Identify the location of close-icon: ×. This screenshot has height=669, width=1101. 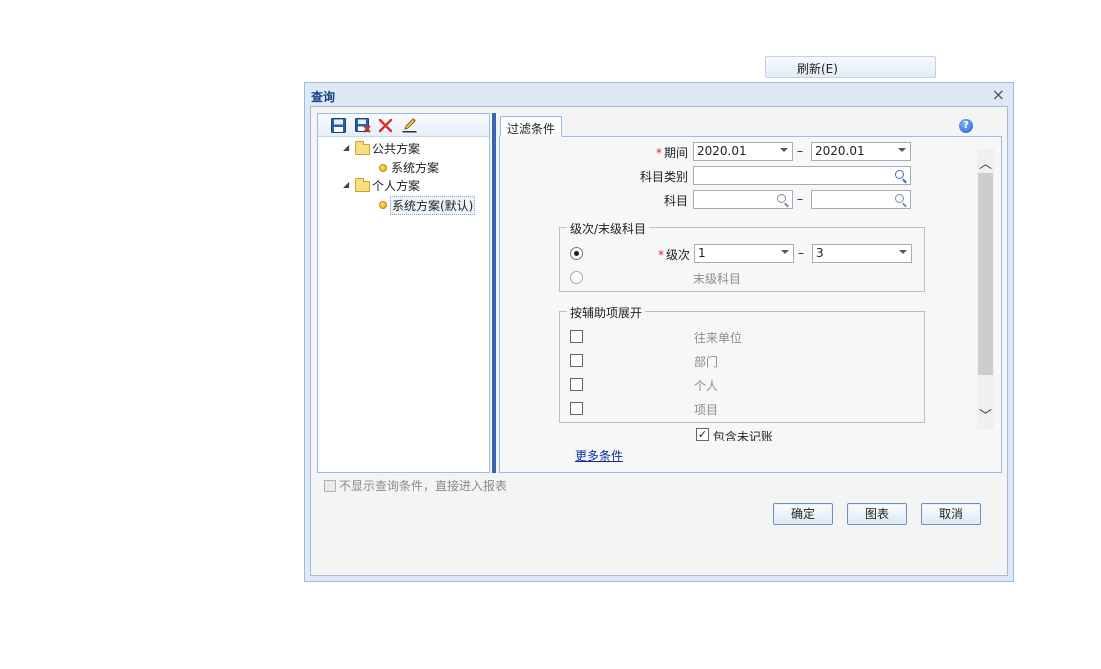
(998, 94).